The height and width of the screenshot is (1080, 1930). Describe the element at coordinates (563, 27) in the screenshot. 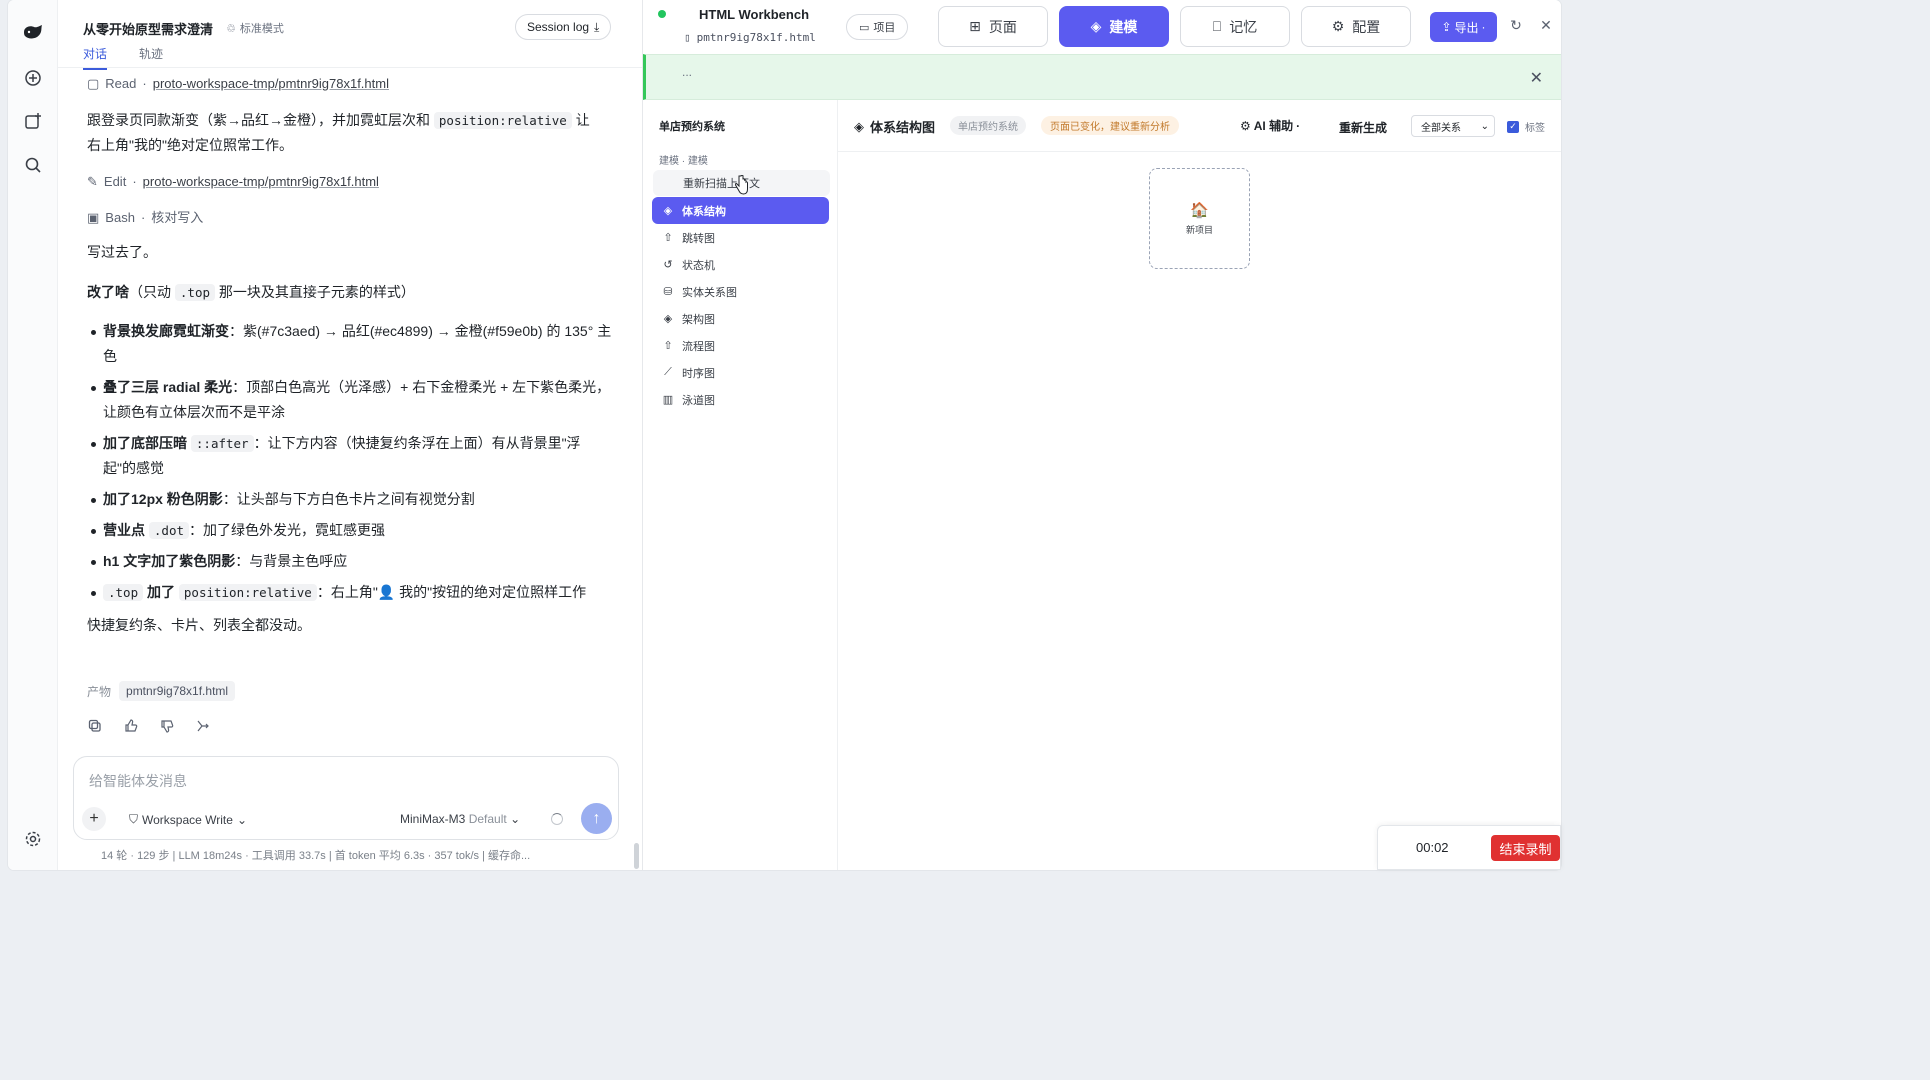

I see `session-log-button: Session log ⤓` at that location.